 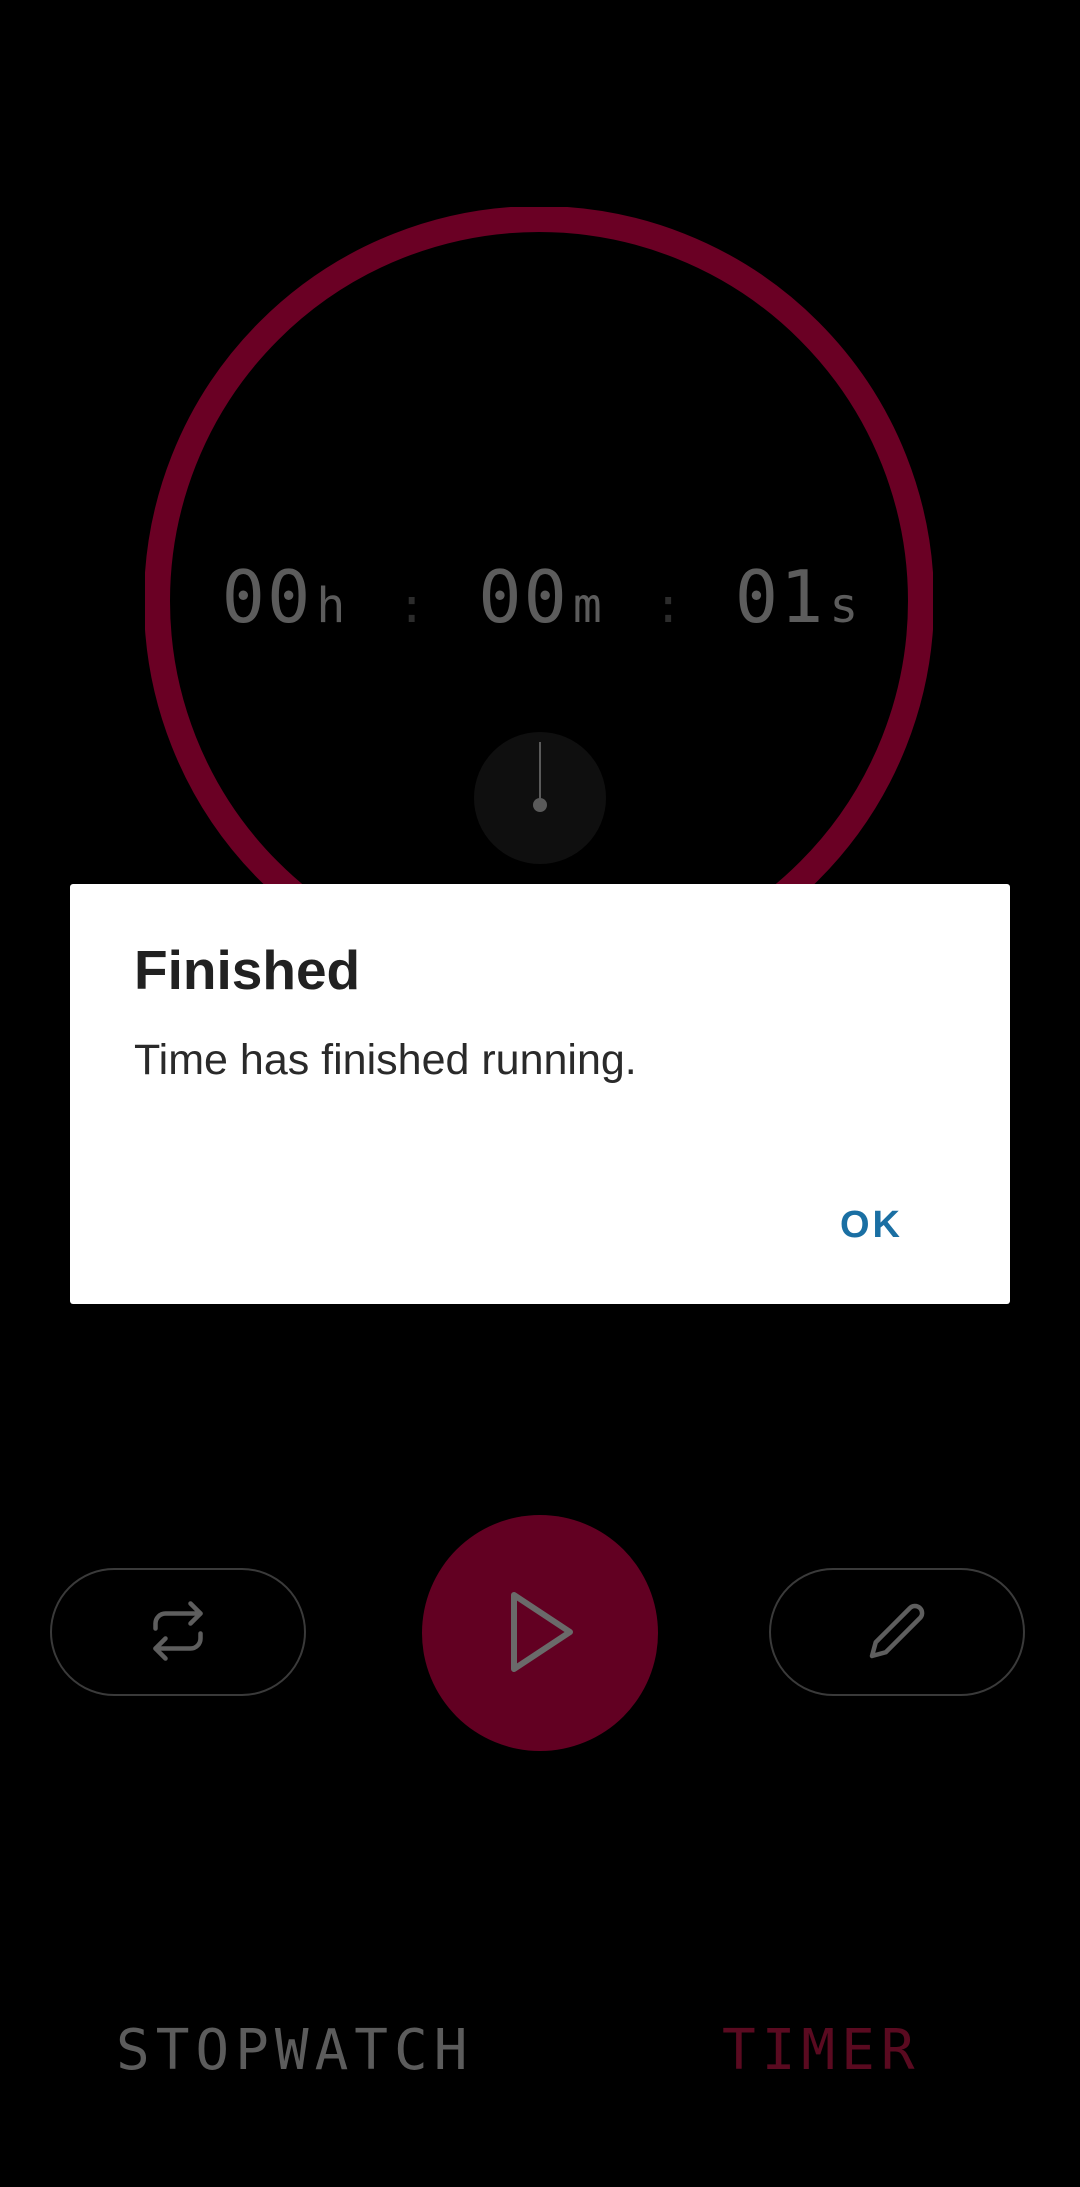 What do you see at coordinates (385, 1060) in the screenshot?
I see `dialog-message: Time has finished running.` at bounding box center [385, 1060].